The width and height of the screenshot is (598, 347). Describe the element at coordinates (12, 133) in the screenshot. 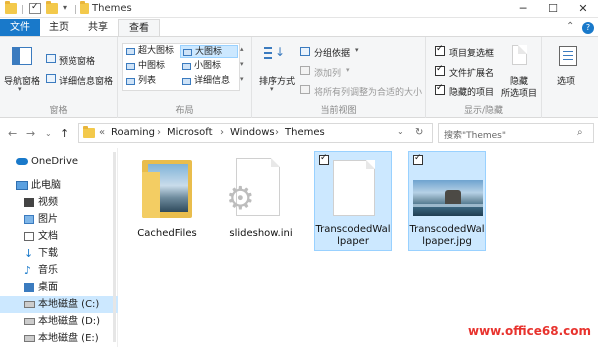

I see `back-icon: ←` at that location.